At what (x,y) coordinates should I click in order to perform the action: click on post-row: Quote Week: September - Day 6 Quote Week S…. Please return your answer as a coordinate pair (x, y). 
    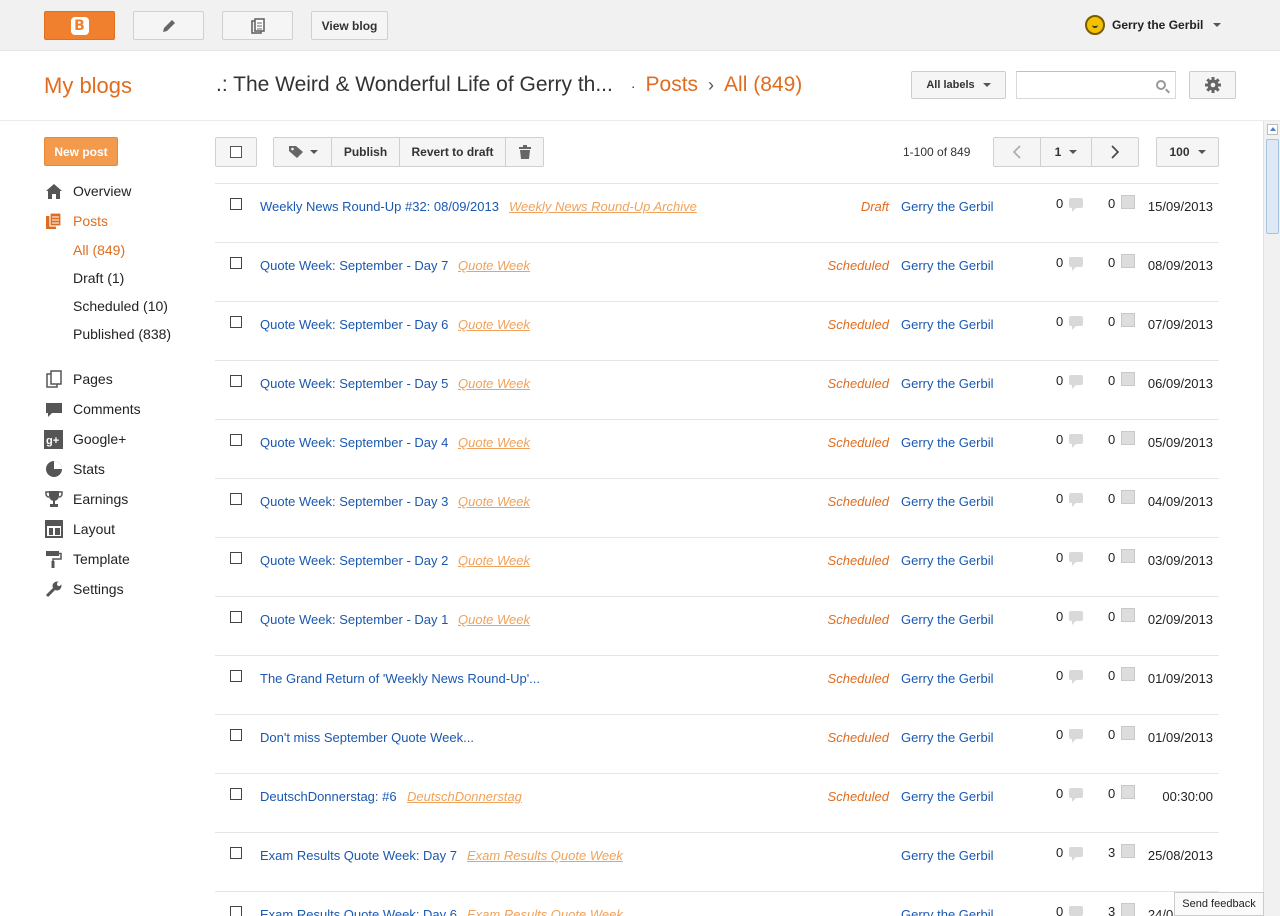
    Looking at the image, I should click on (717, 330).